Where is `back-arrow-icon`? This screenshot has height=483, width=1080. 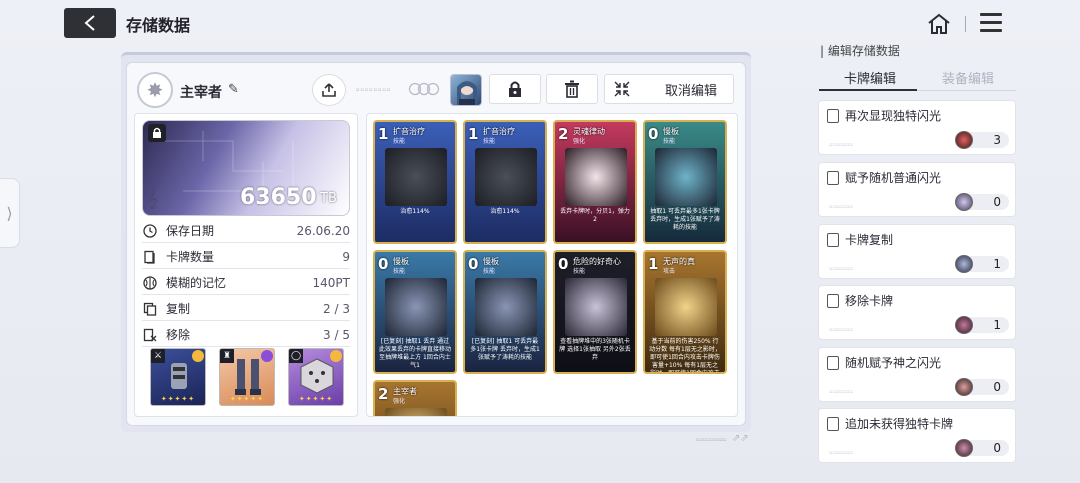
back-arrow-icon is located at coordinates (89, 23).